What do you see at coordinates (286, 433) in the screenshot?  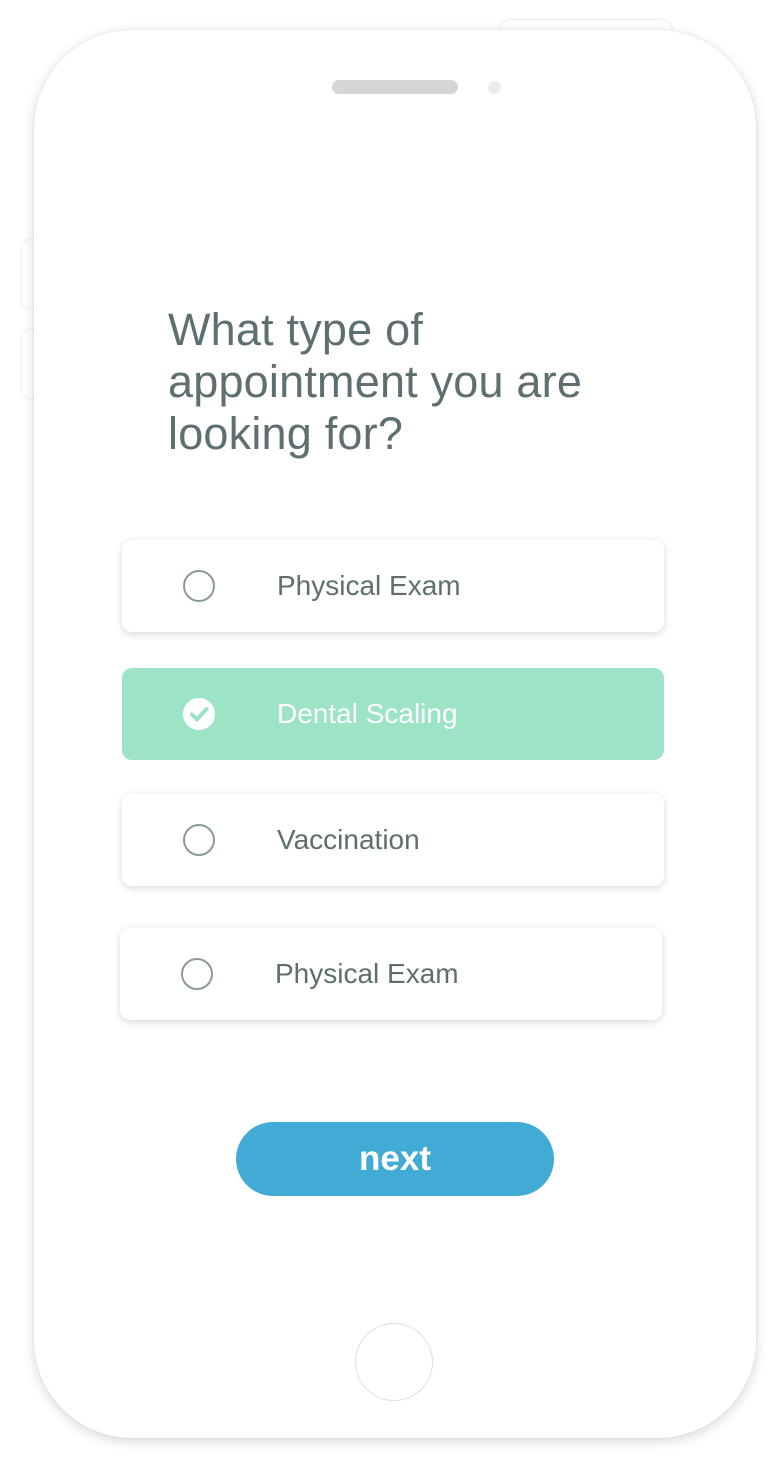 I see `question-line-3: looking for?` at bounding box center [286, 433].